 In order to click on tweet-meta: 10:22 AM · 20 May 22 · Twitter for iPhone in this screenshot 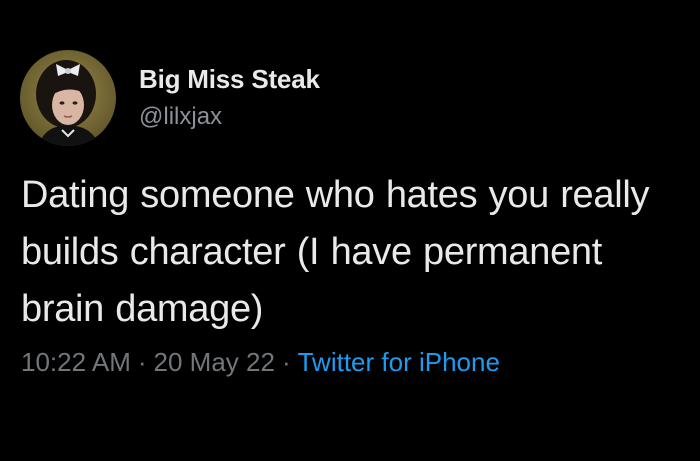, I will do `click(260, 362)`.